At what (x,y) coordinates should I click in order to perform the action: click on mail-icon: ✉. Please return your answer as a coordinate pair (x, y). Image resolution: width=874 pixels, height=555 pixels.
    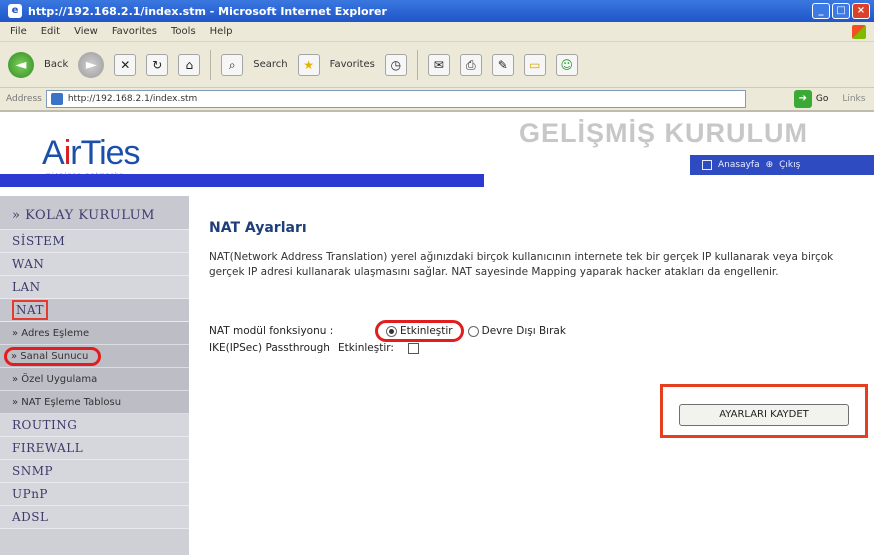
    Looking at the image, I should click on (438, 64).